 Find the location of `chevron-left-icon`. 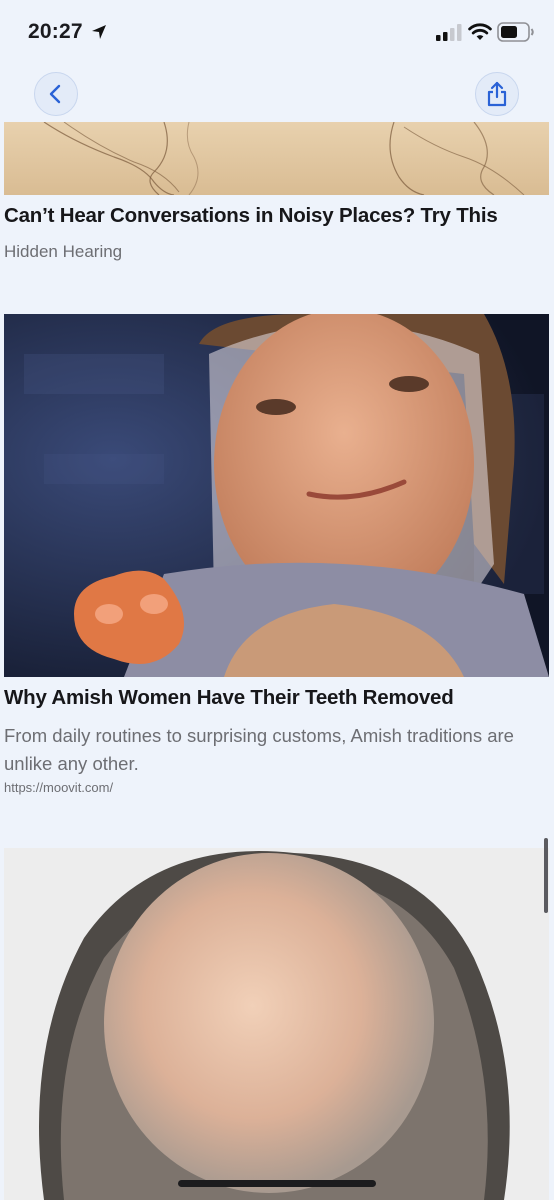

chevron-left-icon is located at coordinates (55, 94).